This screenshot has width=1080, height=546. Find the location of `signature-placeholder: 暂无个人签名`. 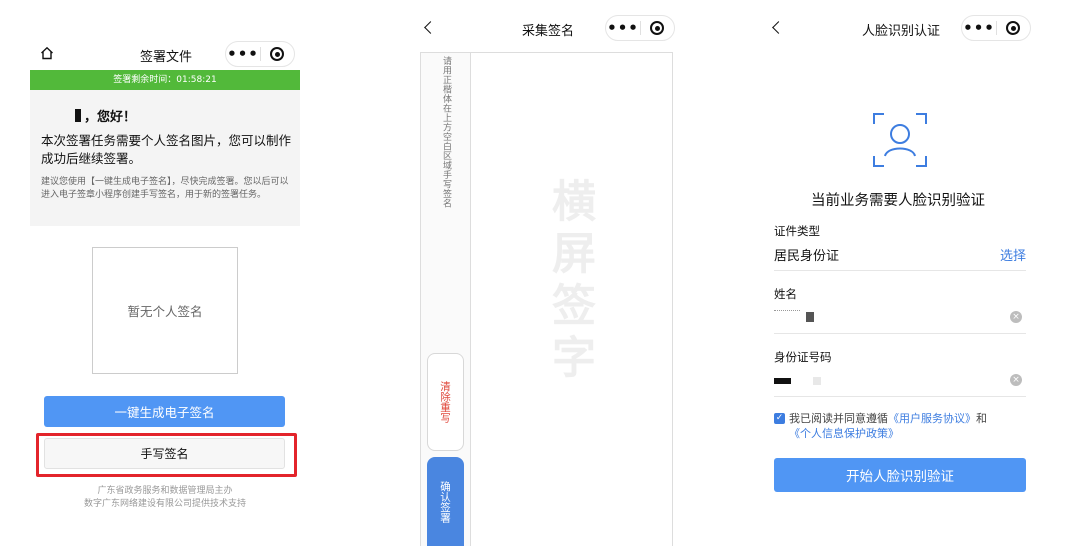

signature-placeholder: 暂无个人签名 is located at coordinates (165, 311).